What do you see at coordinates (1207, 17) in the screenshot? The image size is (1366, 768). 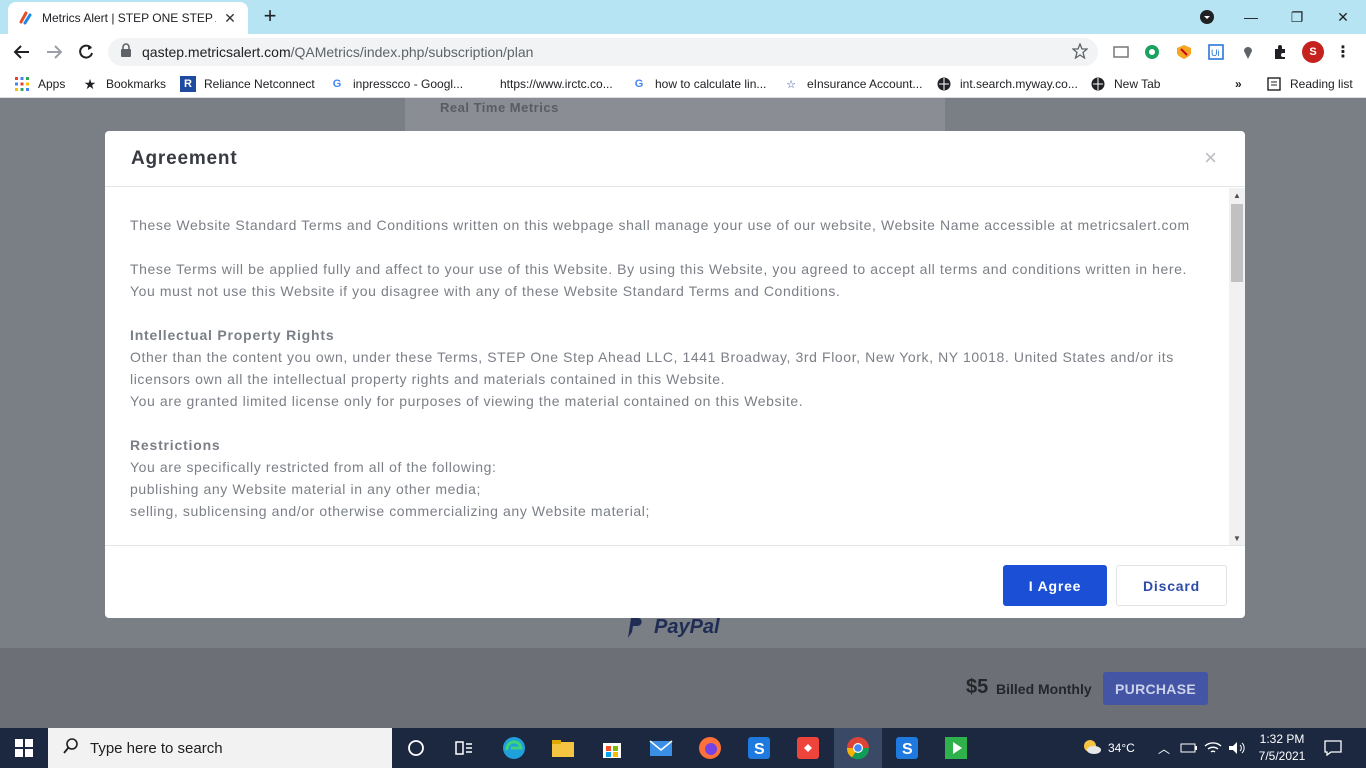 I see `profile-menu-icon` at bounding box center [1207, 17].